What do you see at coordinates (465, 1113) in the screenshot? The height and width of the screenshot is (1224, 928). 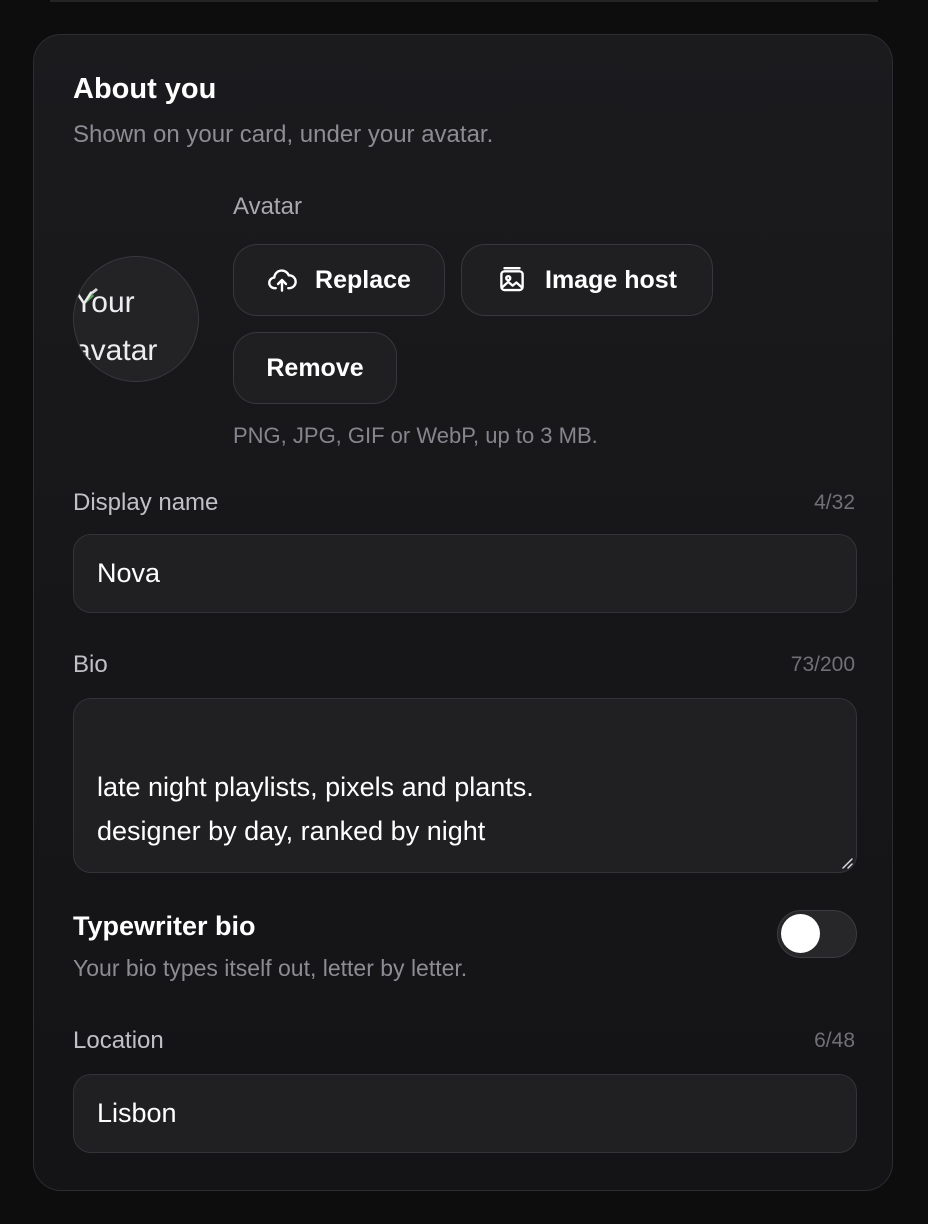 I see `location-input: Lisbon` at bounding box center [465, 1113].